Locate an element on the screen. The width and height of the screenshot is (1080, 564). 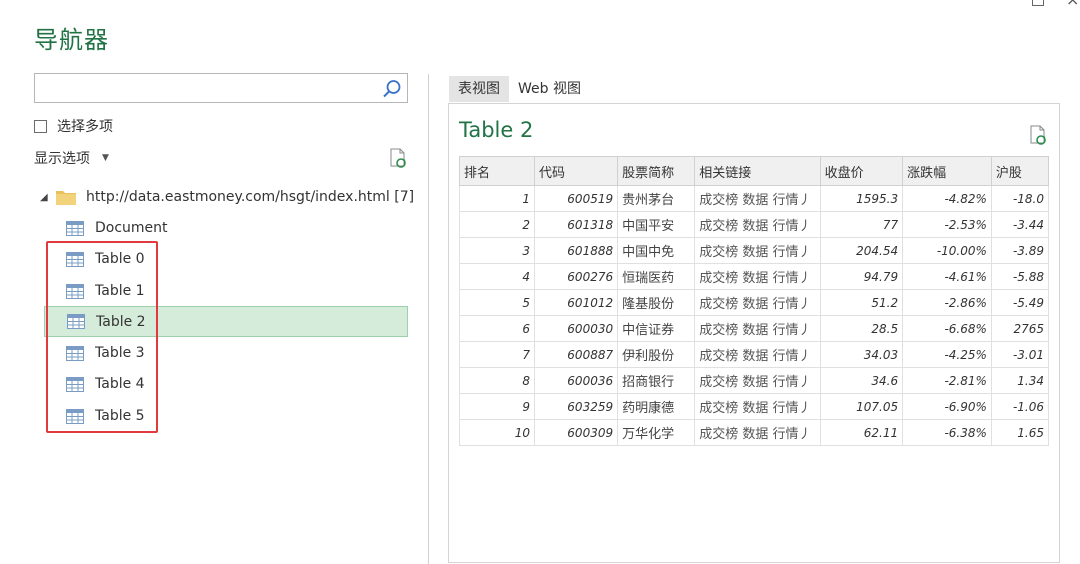
table-cell: 34.03 is located at coordinates (861, 354).